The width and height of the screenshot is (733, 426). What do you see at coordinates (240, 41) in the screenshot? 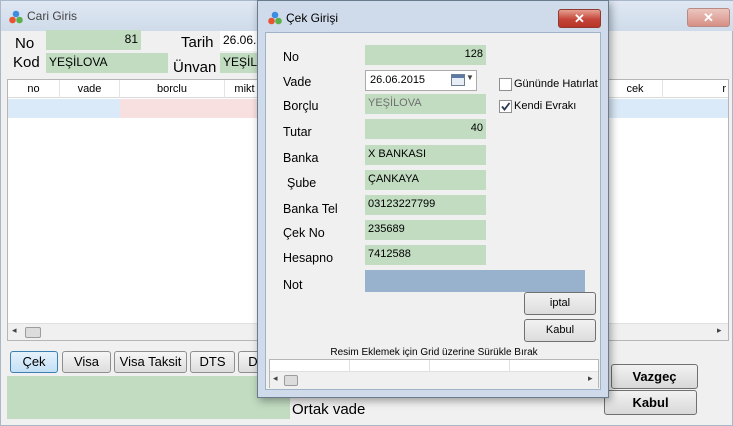
I see `tarih-field: 26.06.2` at bounding box center [240, 41].